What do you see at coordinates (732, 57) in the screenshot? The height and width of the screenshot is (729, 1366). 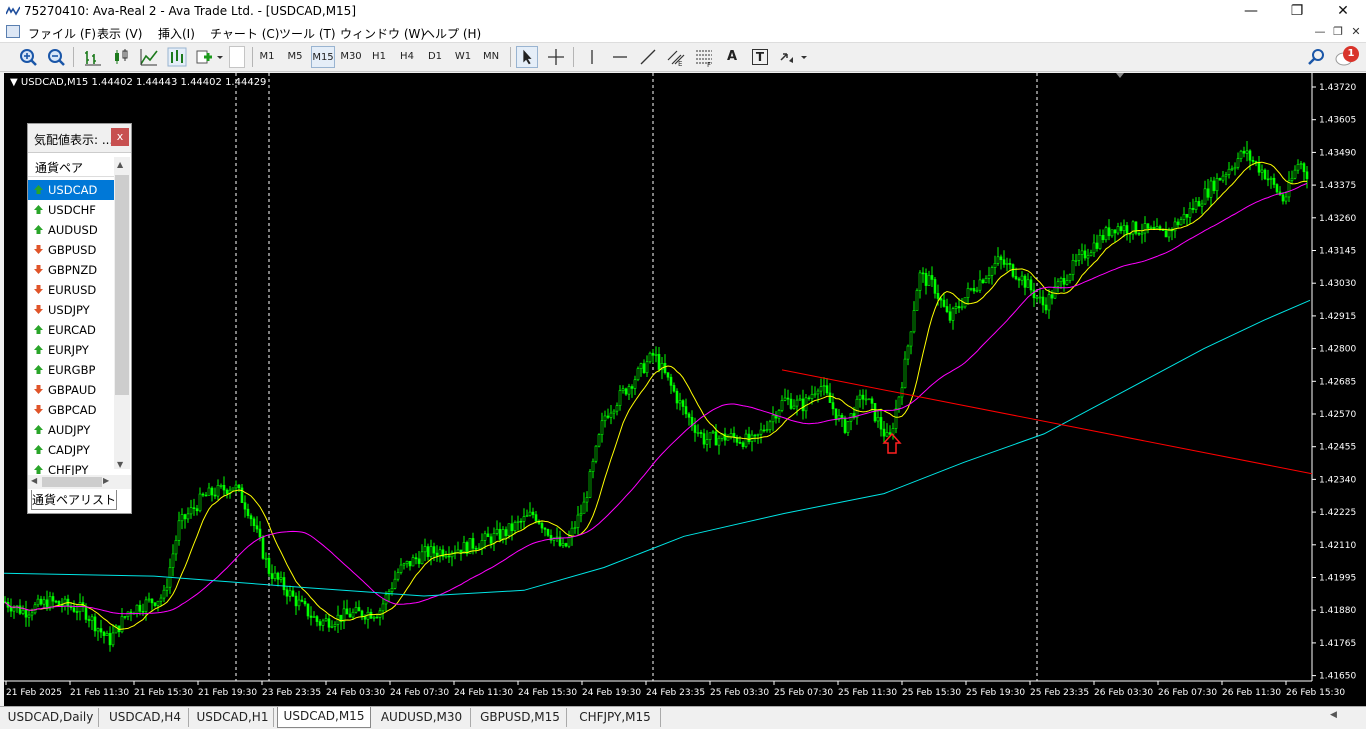 I see `text-tool-button: A` at bounding box center [732, 57].